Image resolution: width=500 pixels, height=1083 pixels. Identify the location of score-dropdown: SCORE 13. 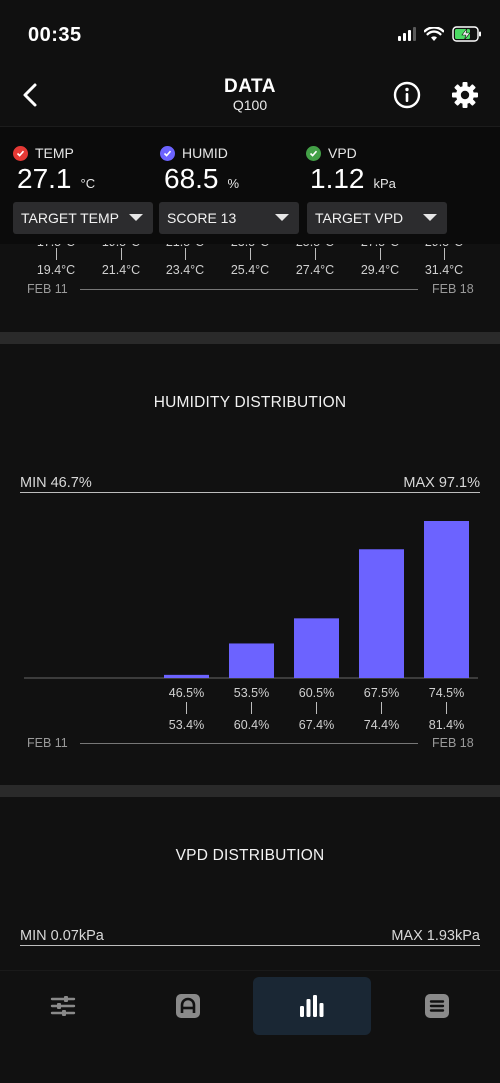
(229, 218).